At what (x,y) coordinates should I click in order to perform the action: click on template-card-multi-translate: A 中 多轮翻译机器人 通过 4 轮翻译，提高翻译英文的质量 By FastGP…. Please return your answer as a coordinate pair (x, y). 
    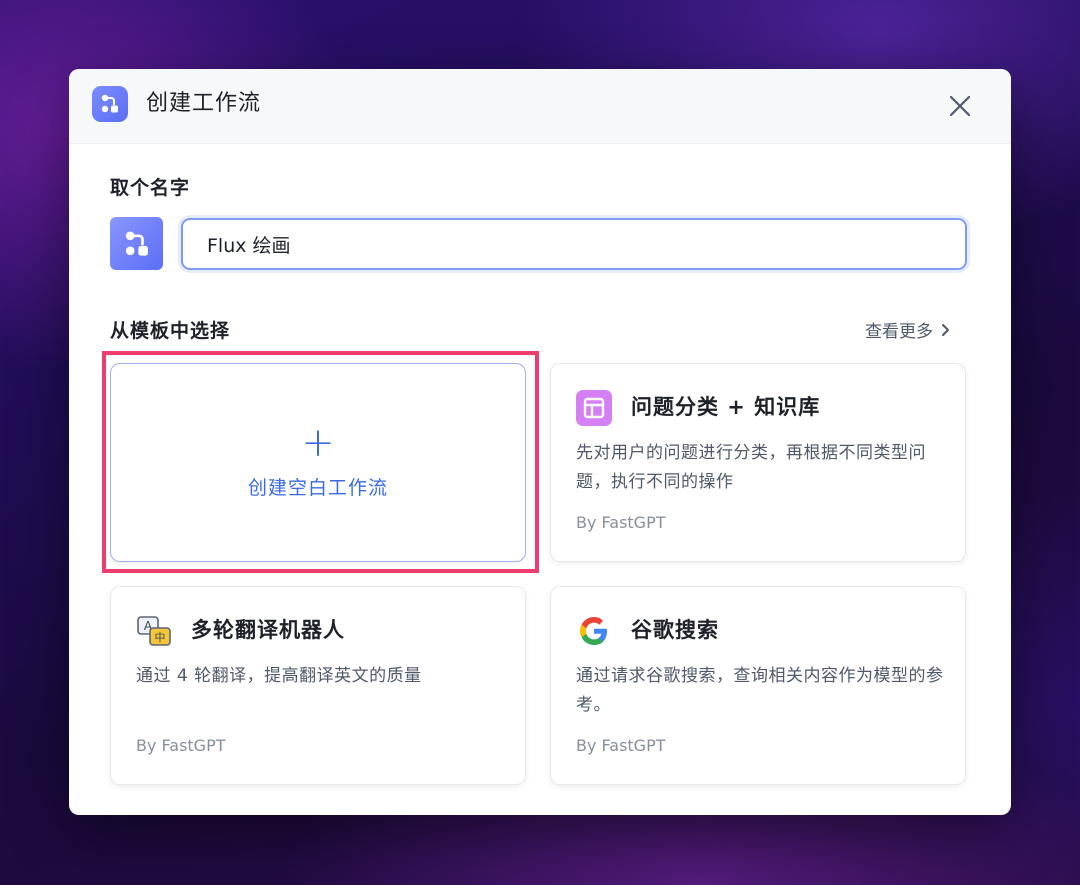
    Looking at the image, I should click on (318, 685).